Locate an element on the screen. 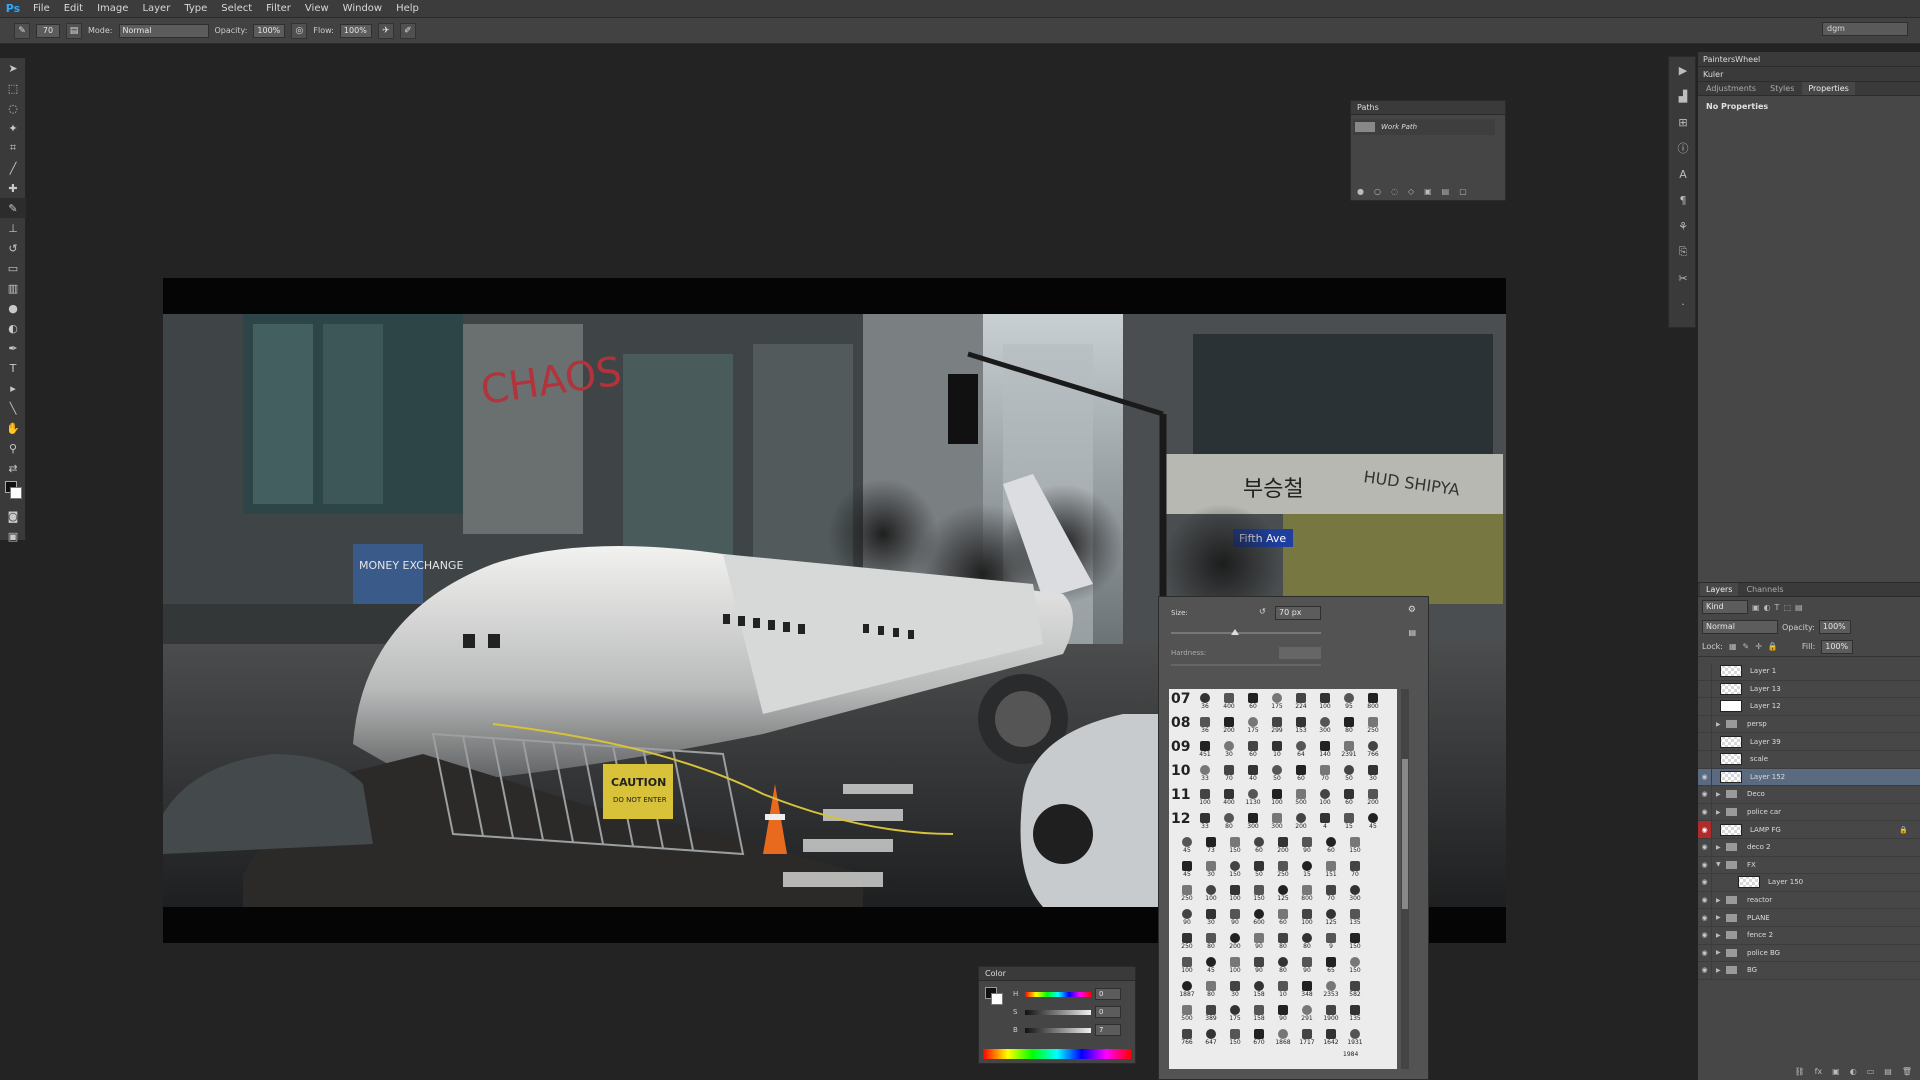 The image size is (1920, 1080). menu-select: Select is located at coordinates (236, 8).